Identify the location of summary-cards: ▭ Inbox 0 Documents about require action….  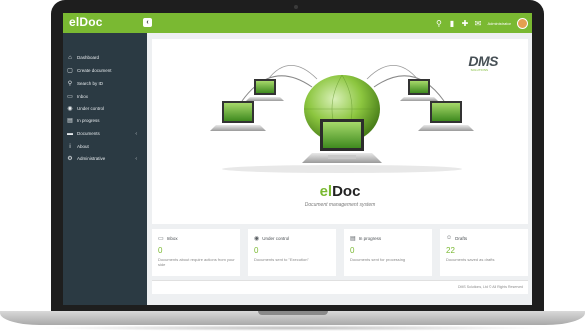
(340, 252).